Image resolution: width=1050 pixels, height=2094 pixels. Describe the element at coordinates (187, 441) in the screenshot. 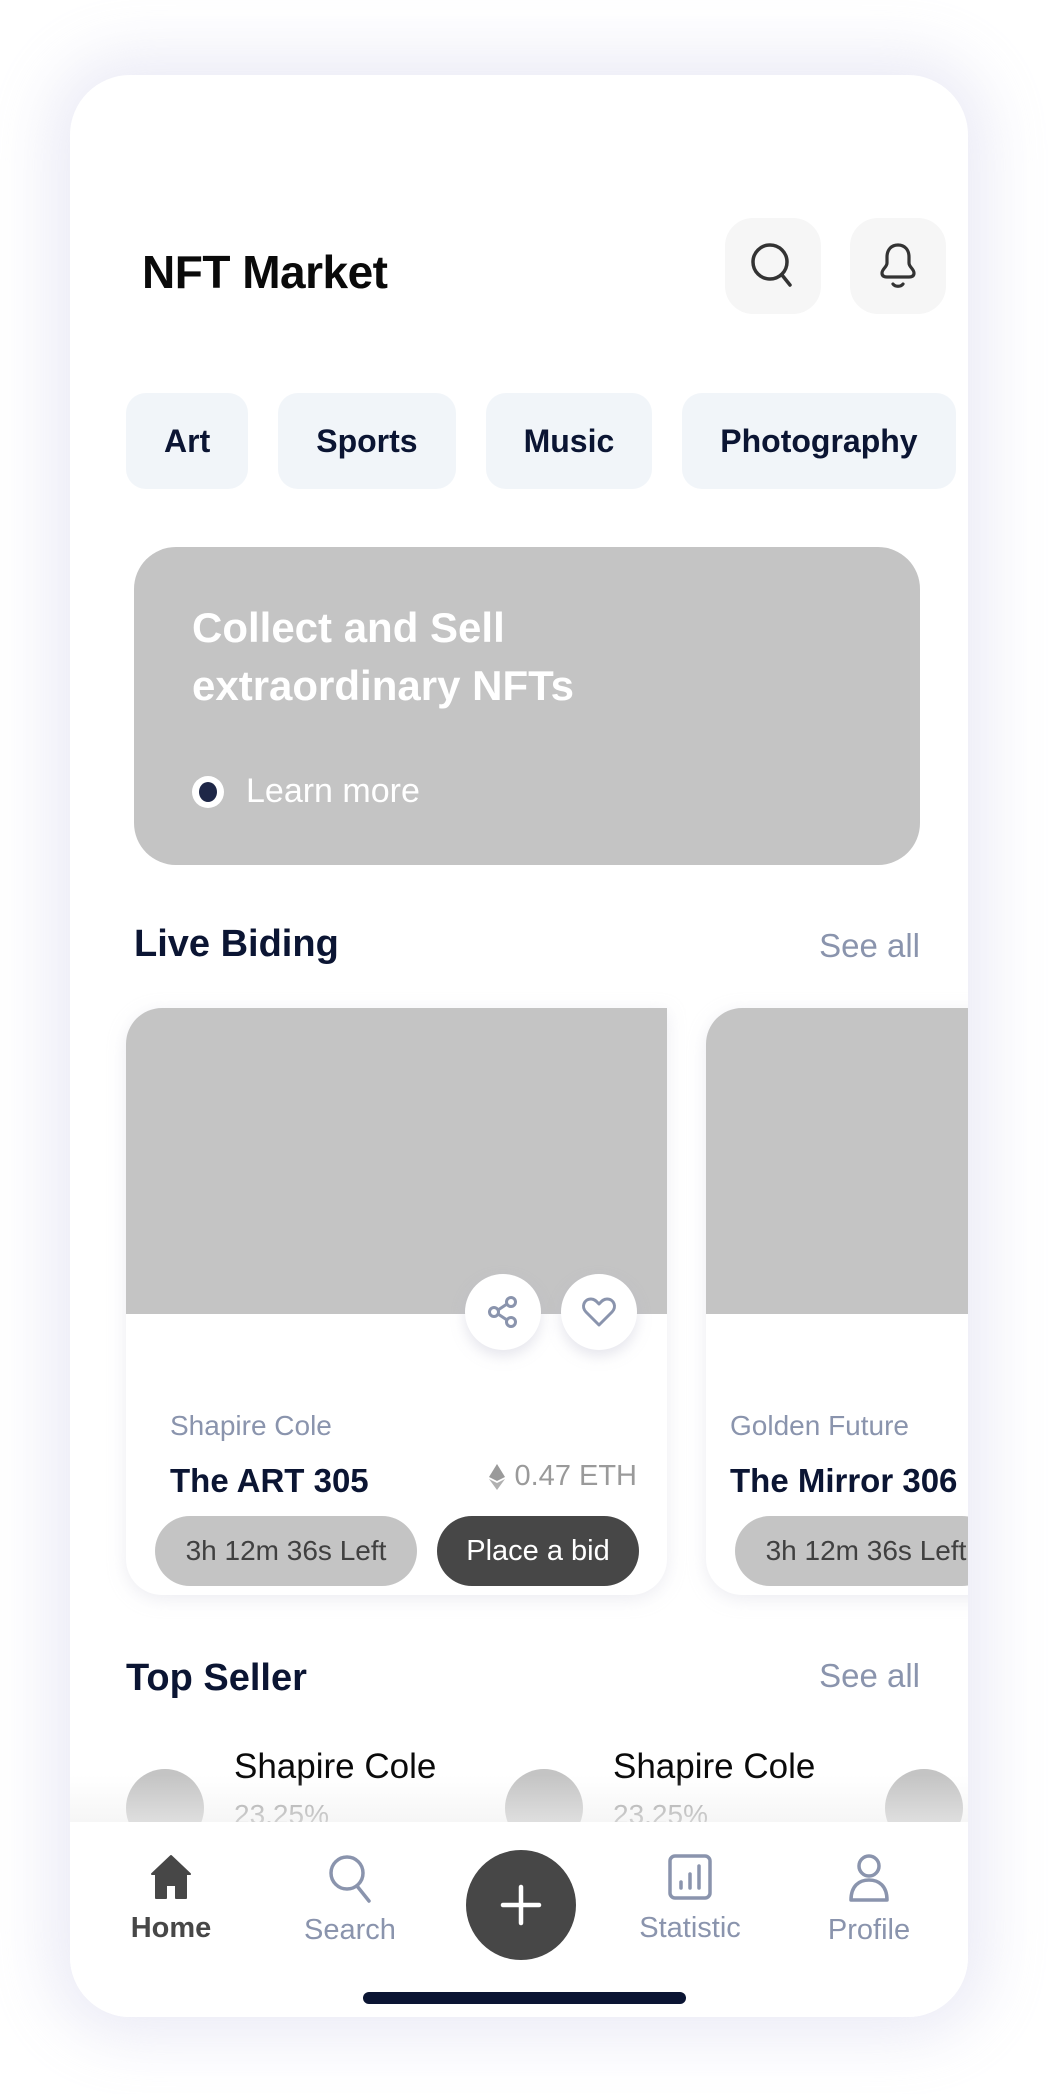

I see `chip-art: Art` at that location.